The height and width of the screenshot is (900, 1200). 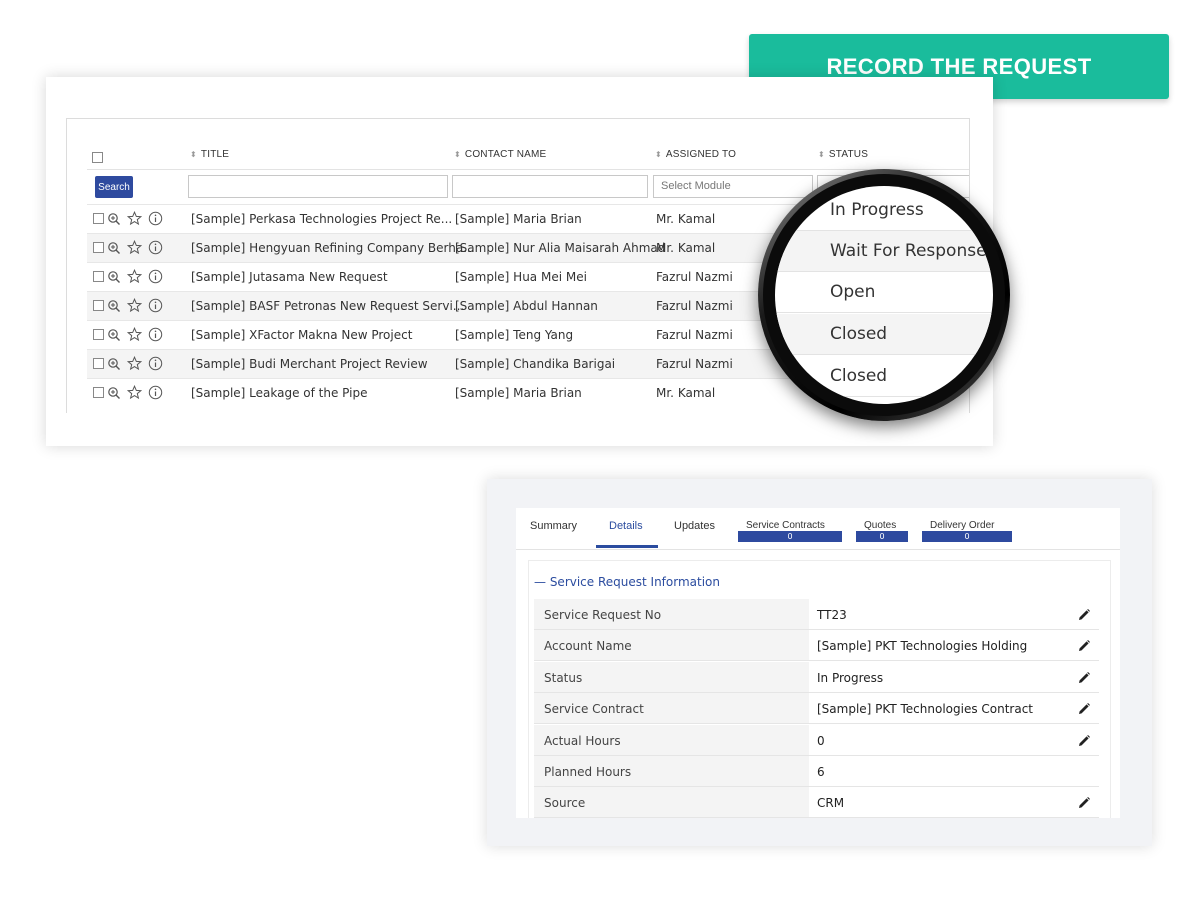 I want to click on col-header-status: ⬍ STATUS, so click(x=843, y=154).